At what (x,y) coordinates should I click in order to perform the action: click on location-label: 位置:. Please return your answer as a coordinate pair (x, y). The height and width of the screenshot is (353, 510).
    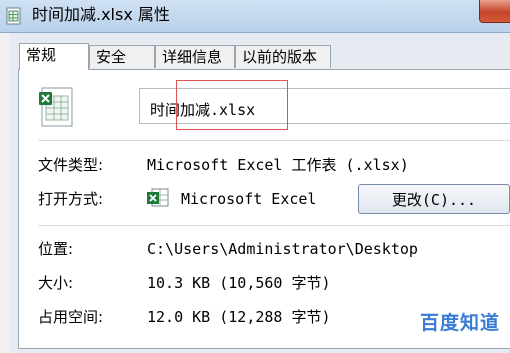
    Looking at the image, I should click on (56, 249).